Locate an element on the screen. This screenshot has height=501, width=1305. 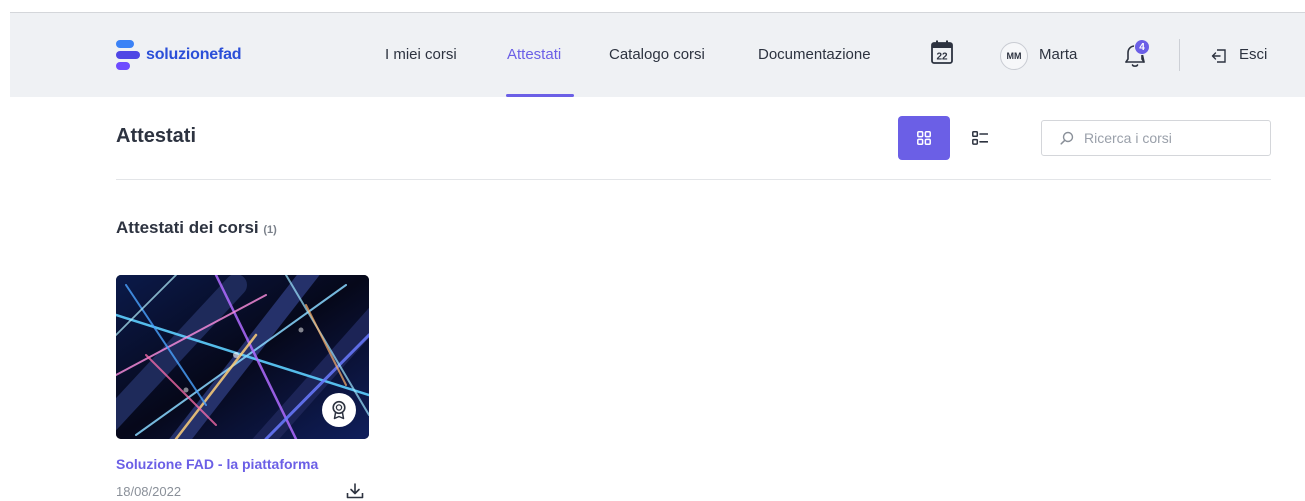
certificate-date: 18/08/2022 is located at coordinates (149, 491).